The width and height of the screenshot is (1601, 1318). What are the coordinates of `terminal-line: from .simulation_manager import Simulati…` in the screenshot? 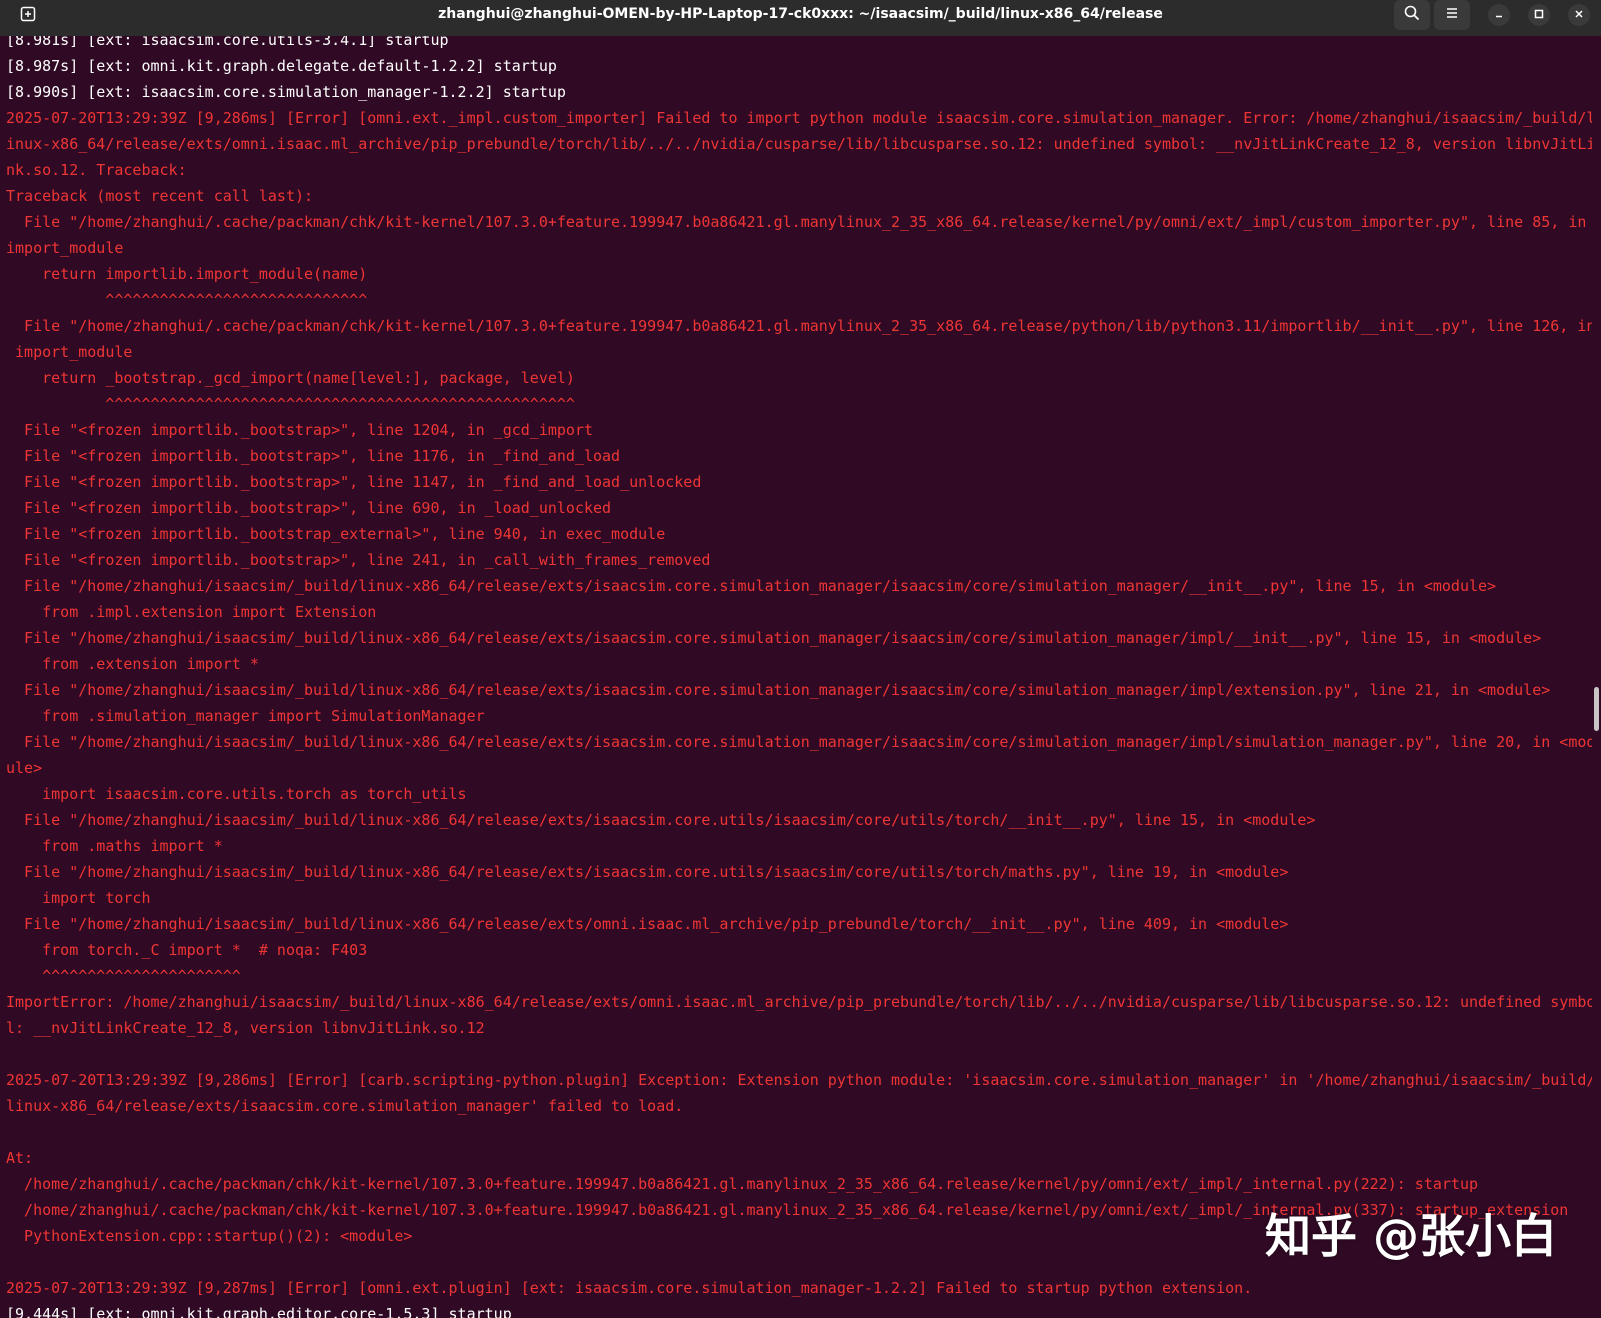 It's located at (245, 716).